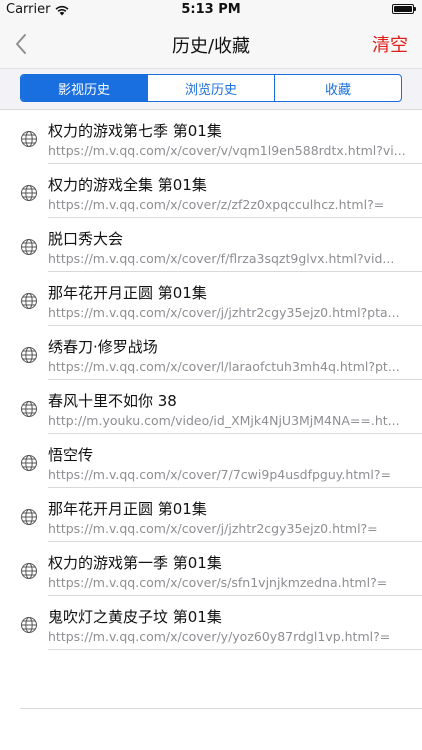  I want to click on battery-fill, so click(403, 9).